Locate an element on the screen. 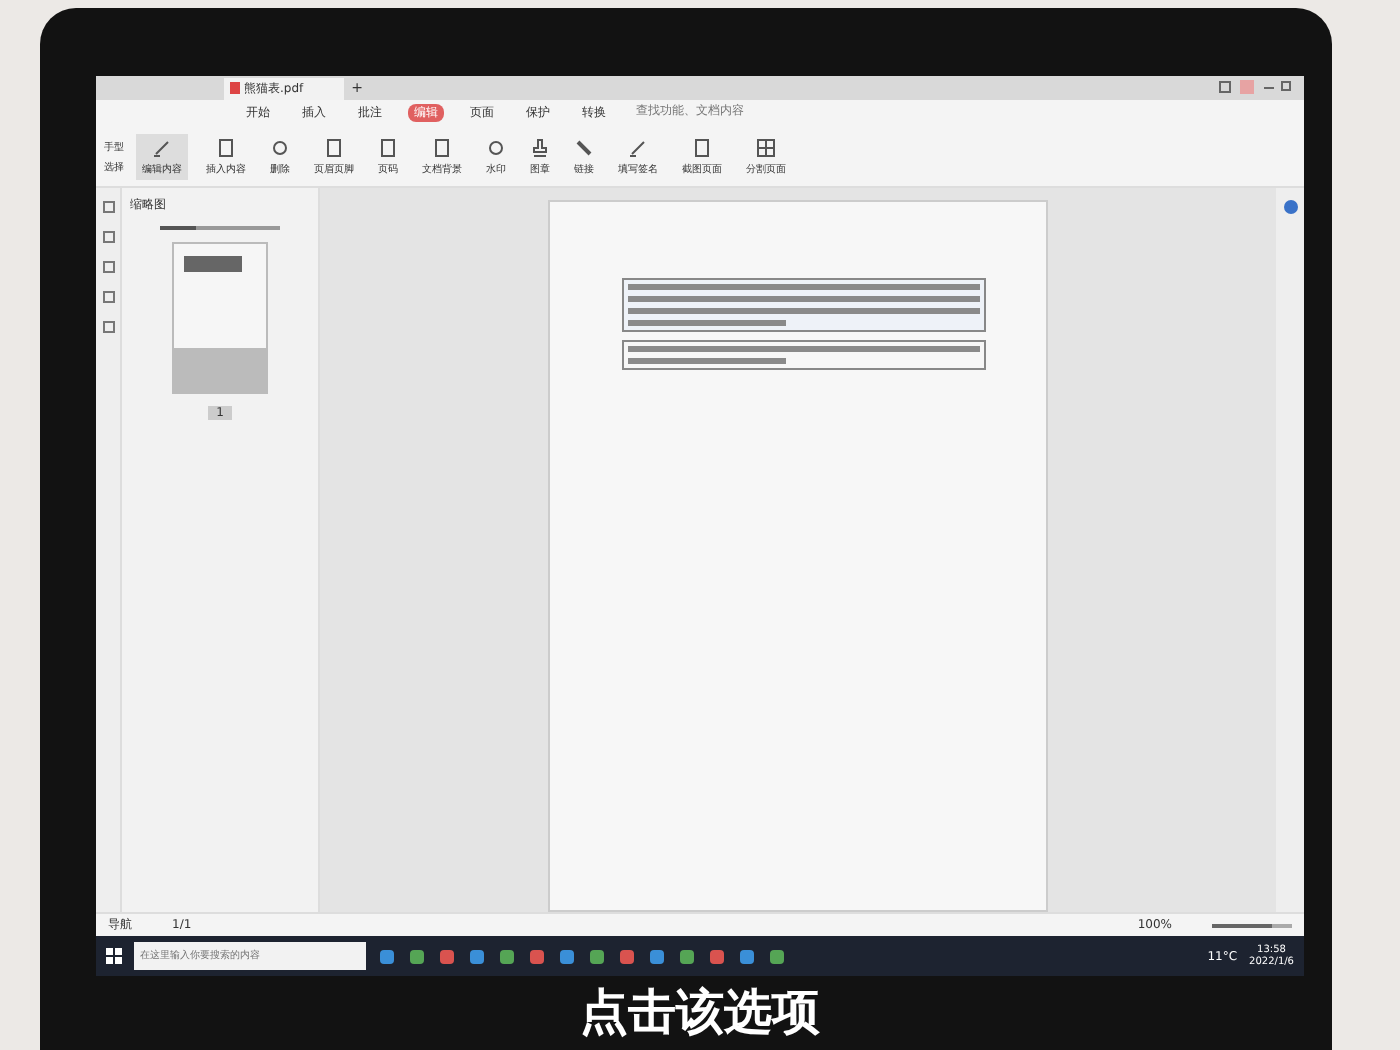 The width and height of the screenshot is (1400, 1050). page-thumbnail is located at coordinates (220, 318).